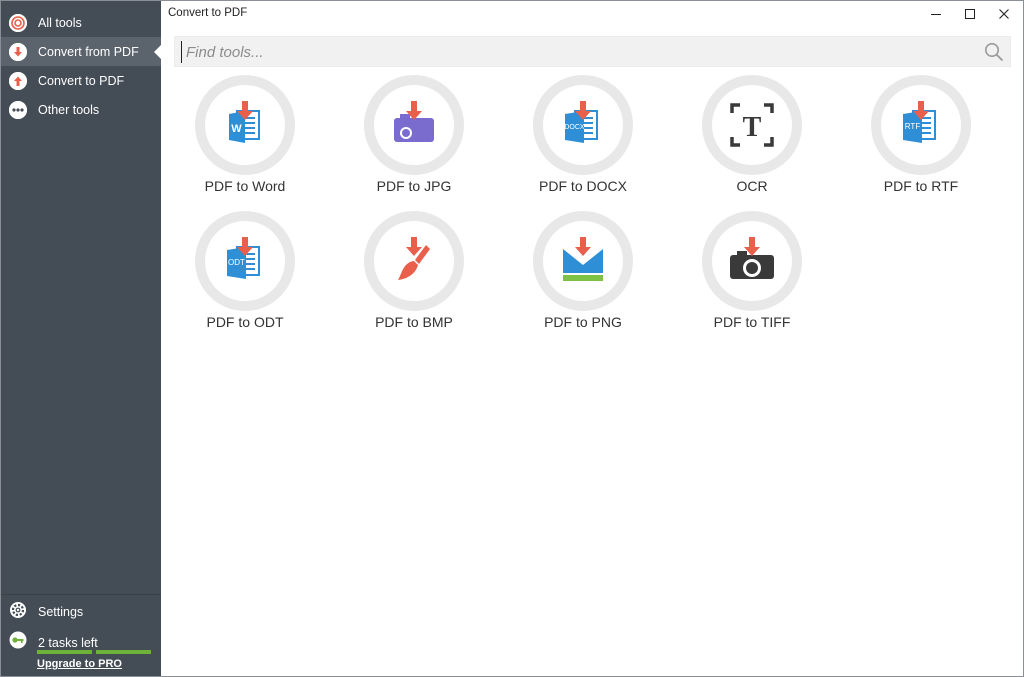 This screenshot has height=677, width=1024. What do you see at coordinates (414, 322) in the screenshot?
I see `tool-label: PDF to BMP` at bounding box center [414, 322].